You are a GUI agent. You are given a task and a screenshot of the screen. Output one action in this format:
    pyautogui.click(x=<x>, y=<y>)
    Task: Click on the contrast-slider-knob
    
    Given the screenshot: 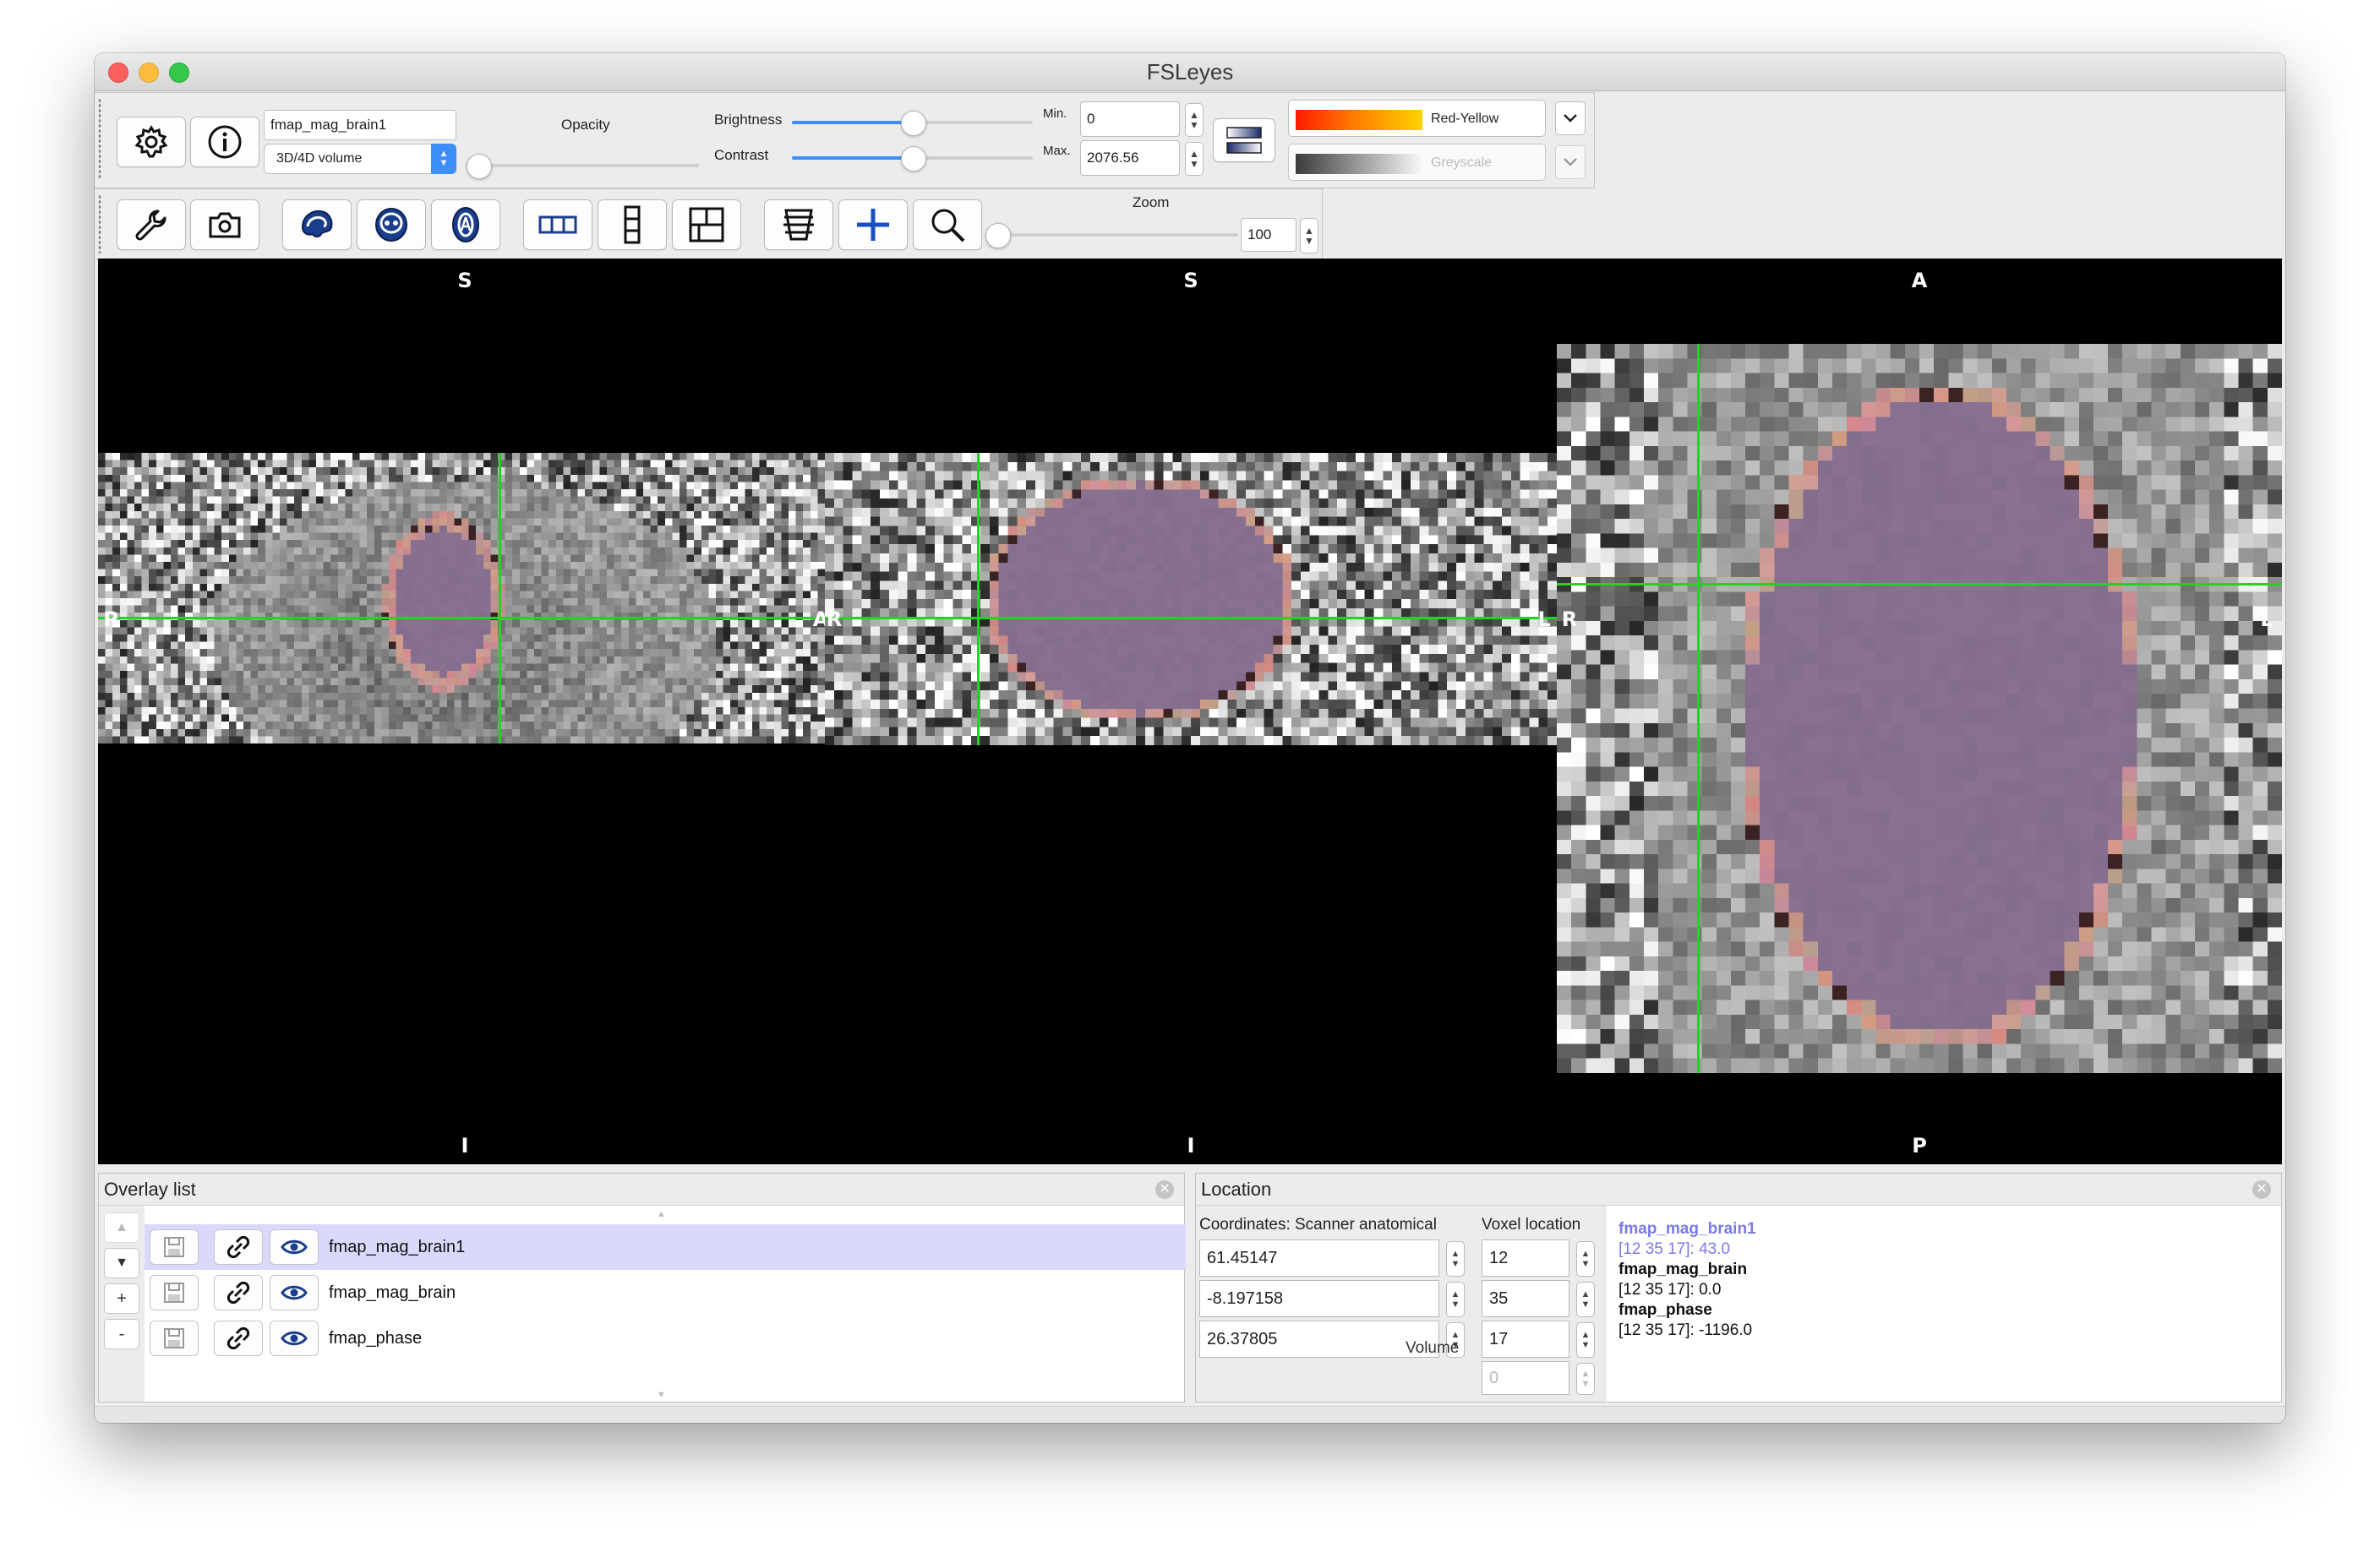 What is the action you would take?
    pyautogui.click(x=913, y=159)
    